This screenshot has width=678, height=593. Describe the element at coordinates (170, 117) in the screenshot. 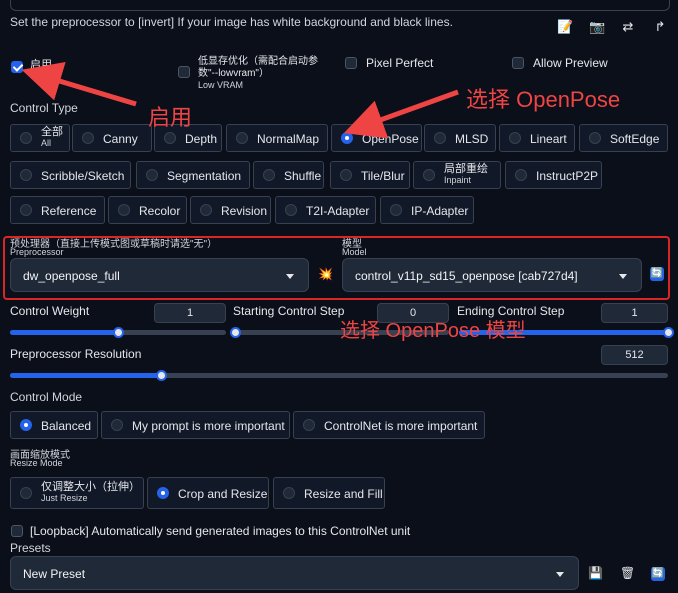

I see `annotation-enable: 启用` at that location.